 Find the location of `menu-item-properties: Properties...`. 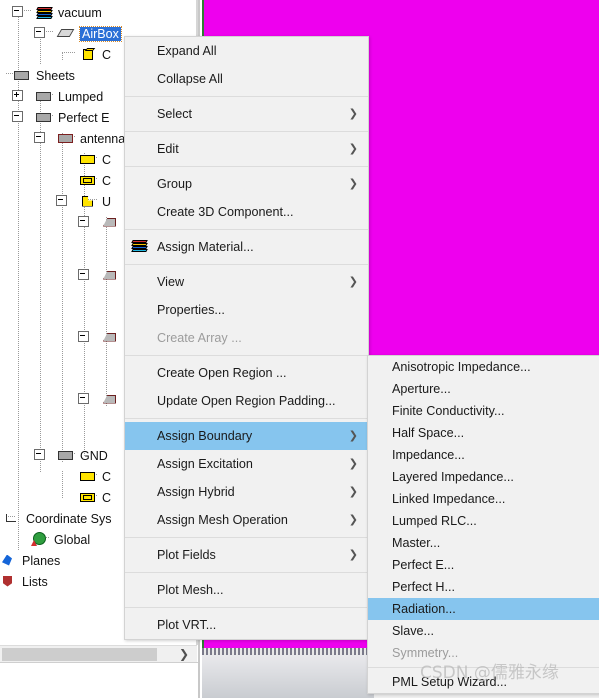

menu-item-properties: Properties... is located at coordinates (246, 310).